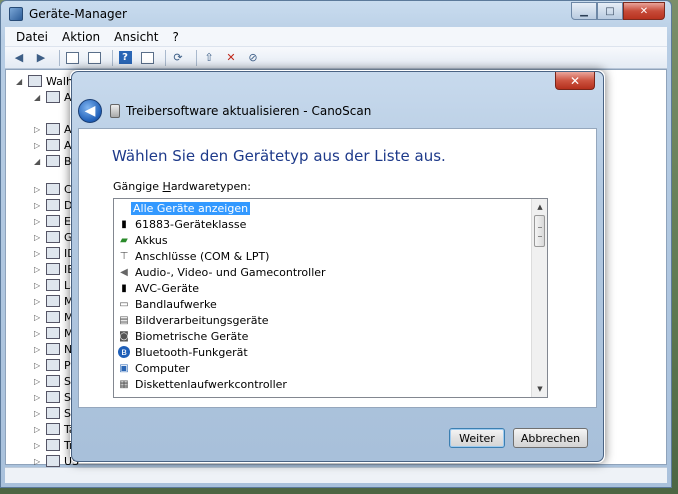  What do you see at coordinates (162, 368) in the screenshot?
I see `list-item-label: Computer` at bounding box center [162, 368].